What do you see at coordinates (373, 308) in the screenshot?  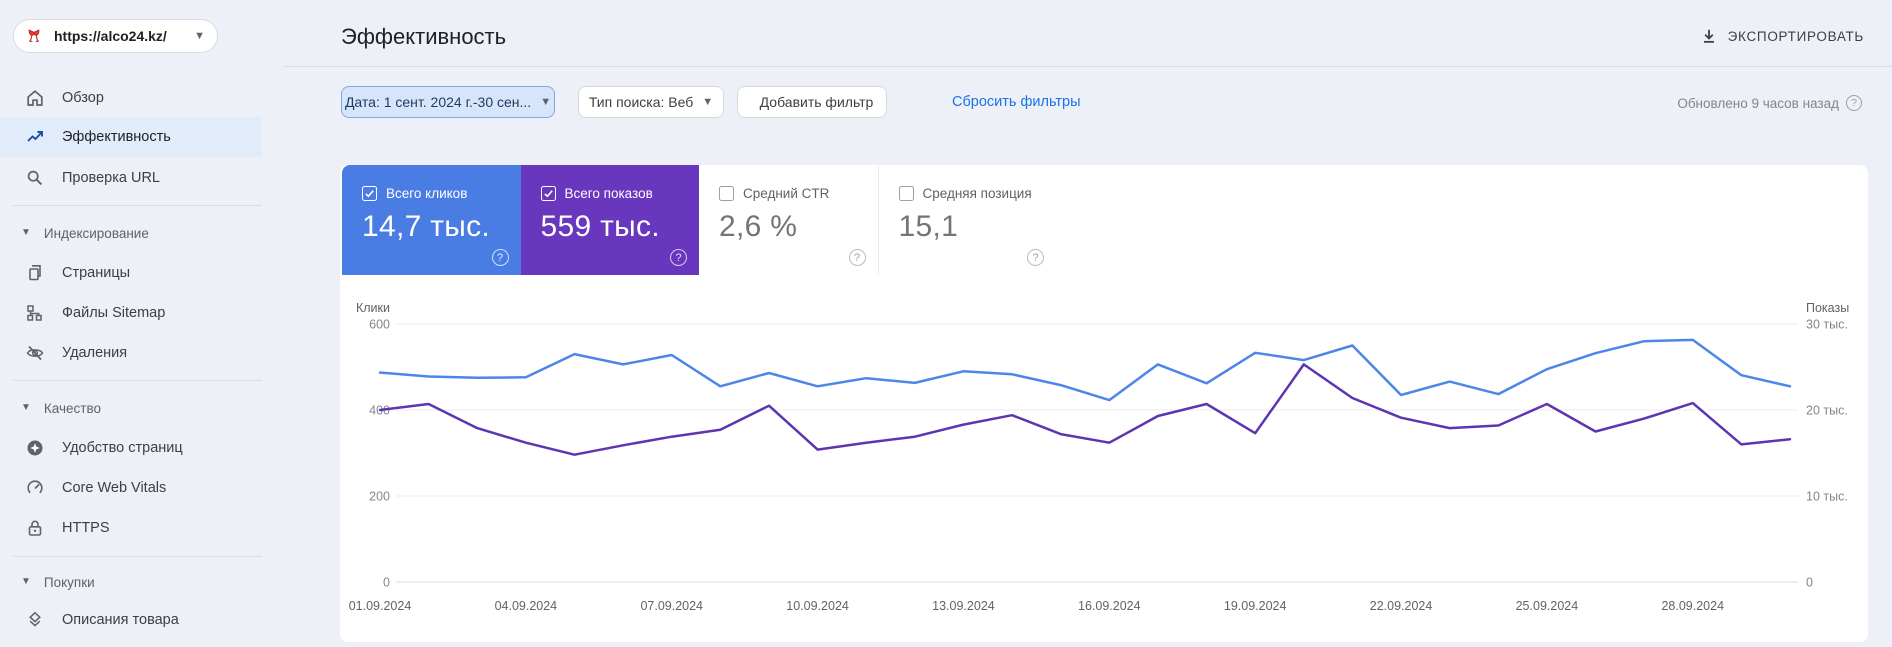 I see `svg-text: Клики` at bounding box center [373, 308].